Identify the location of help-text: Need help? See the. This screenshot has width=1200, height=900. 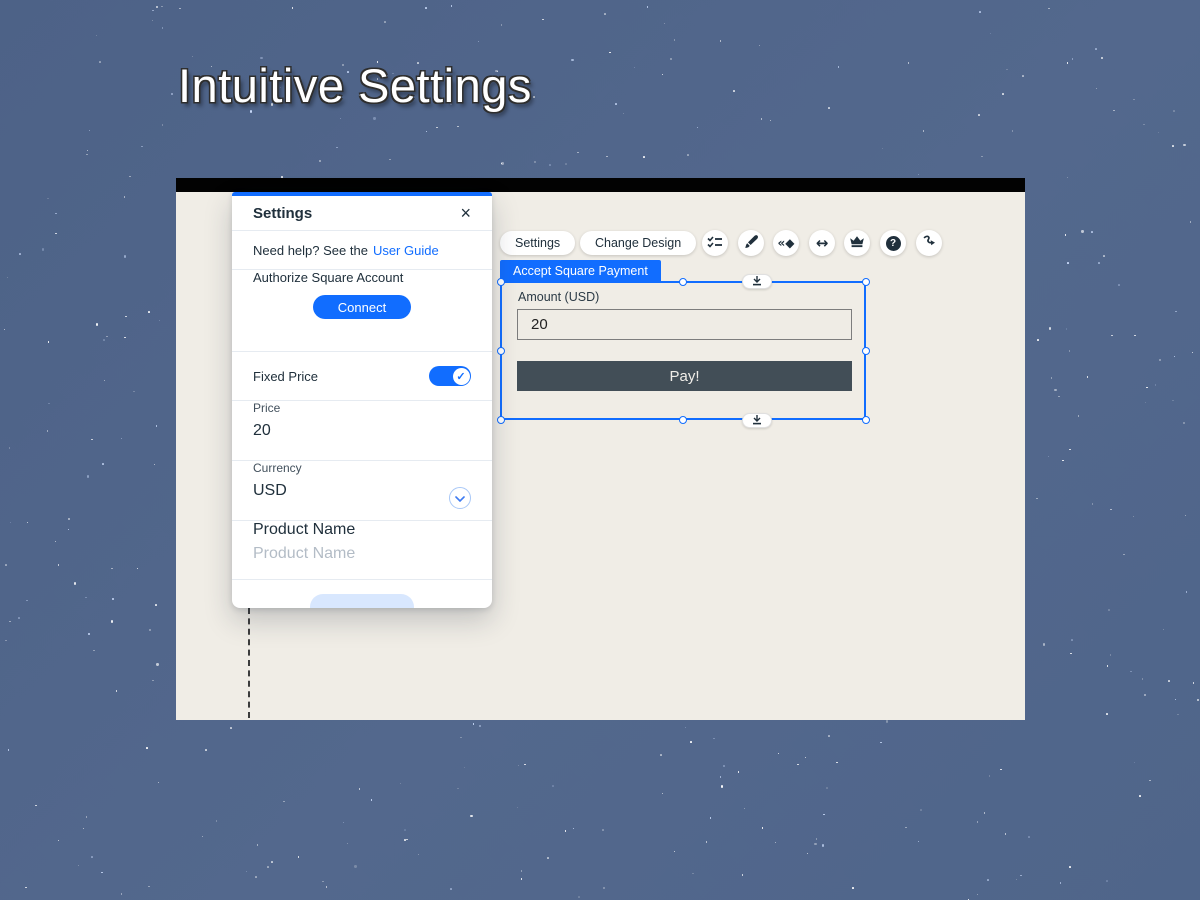
(310, 250).